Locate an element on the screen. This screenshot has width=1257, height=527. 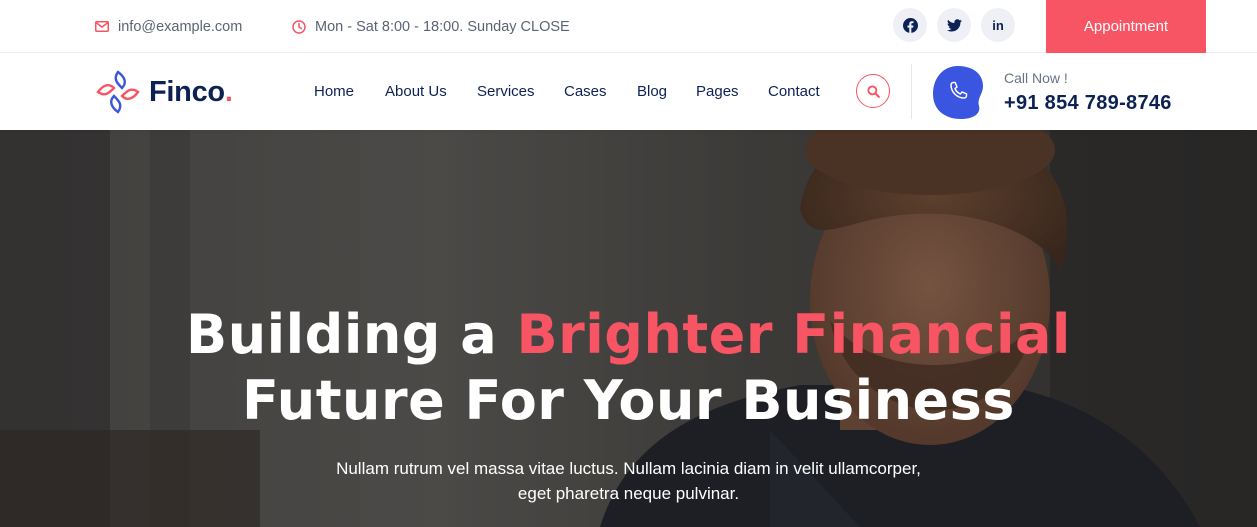
hero-subtitle-line2: eget pharetra neque pulvinar. is located at coordinates (628, 493).